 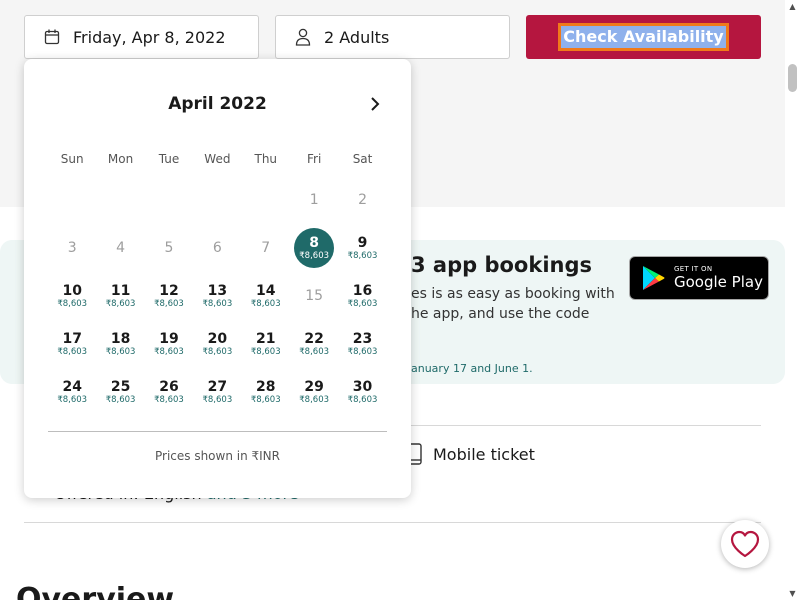 I want to click on next-month-button, so click(x=375, y=104).